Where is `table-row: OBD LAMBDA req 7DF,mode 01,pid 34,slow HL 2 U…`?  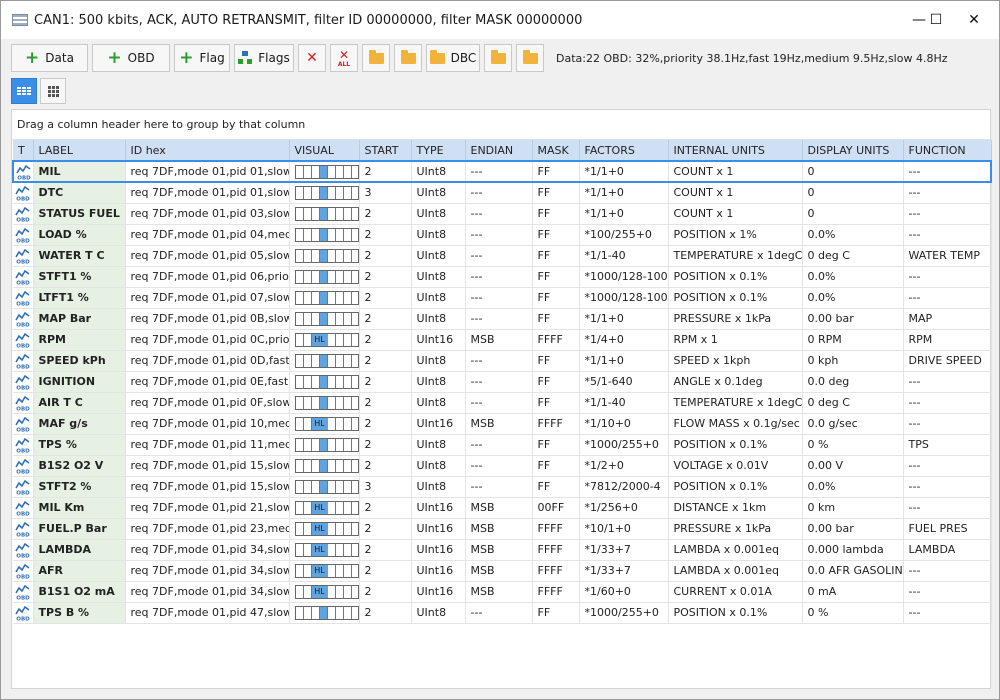 table-row: OBD LAMBDA req 7DF,mode 01,pid 34,slow HL 2 U… is located at coordinates (502, 550).